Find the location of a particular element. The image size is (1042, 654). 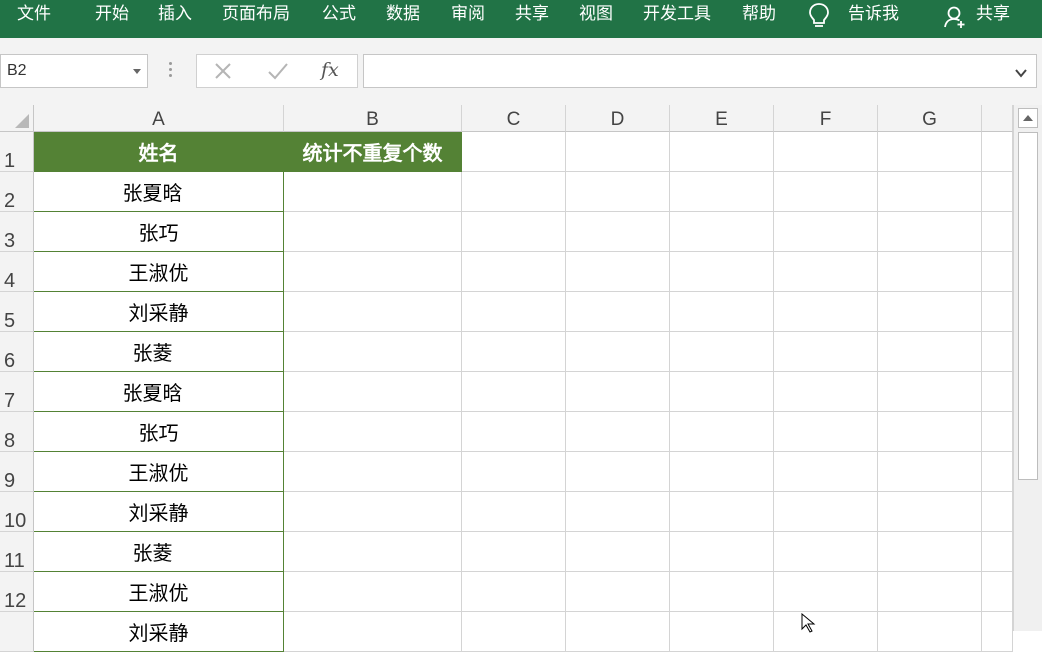

column-header-b: B is located at coordinates (373, 118).